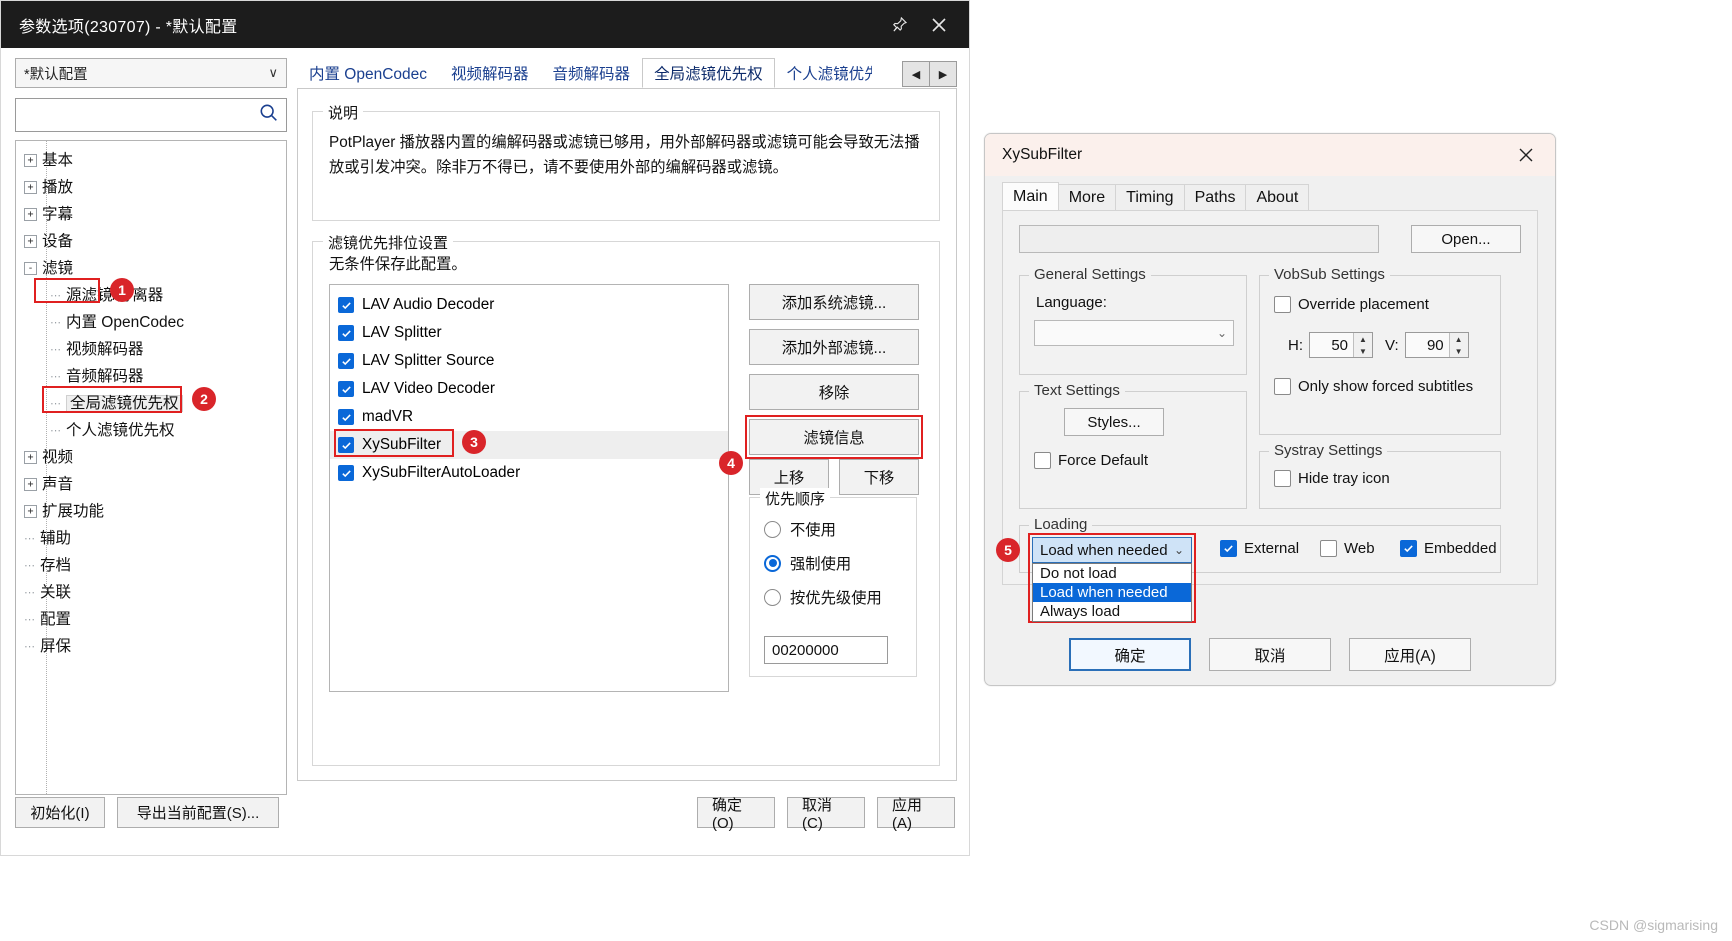  What do you see at coordinates (151, 403) in the screenshot?
I see `tree-item: ⋯ 全局滤镜优先权` at bounding box center [151, 403].